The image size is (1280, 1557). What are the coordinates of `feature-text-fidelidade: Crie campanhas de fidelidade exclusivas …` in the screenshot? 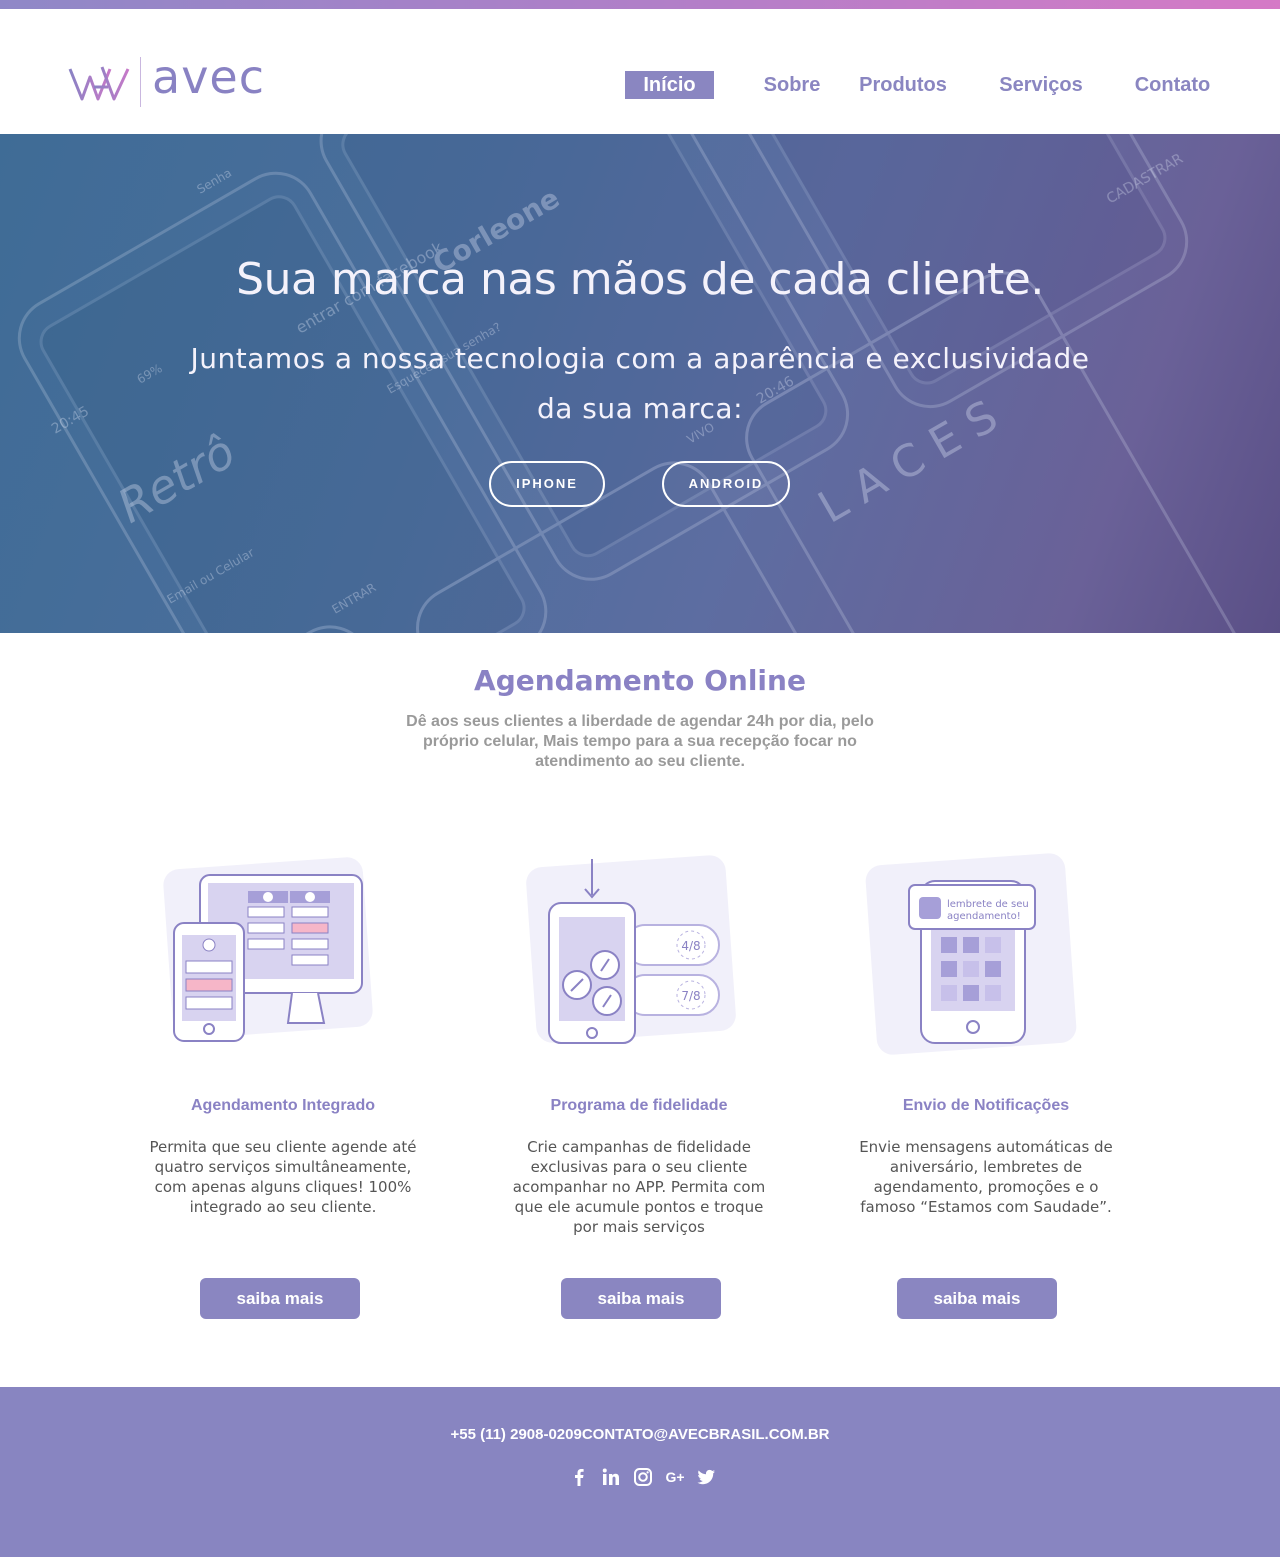 It's located at (639, 1187).